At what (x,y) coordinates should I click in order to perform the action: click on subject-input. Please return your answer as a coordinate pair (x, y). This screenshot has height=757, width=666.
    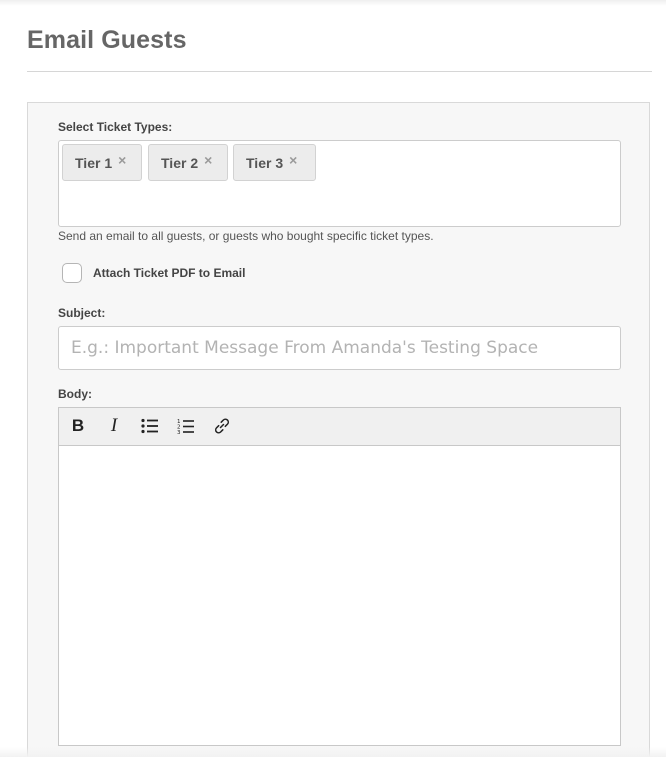
    Looking at the image, I should click on (339, 348).